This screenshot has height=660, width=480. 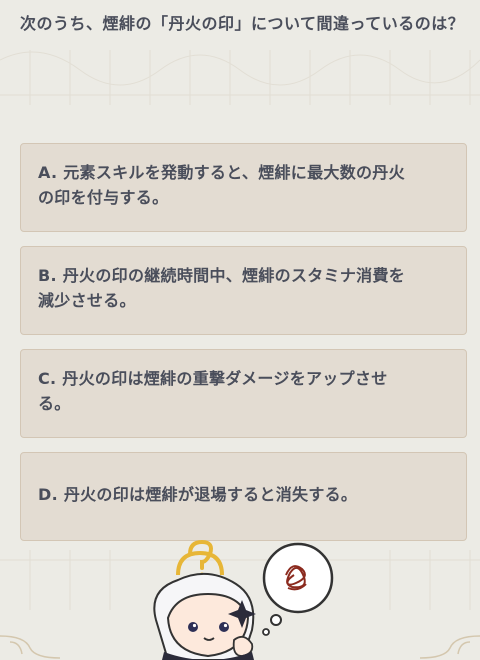 What do you see at coordinates (198, 494) in the screenshot?
I see `option-d-label: D. 丹火の印は煙緋が退場すると消失する。` at bounding box center [198, 494].